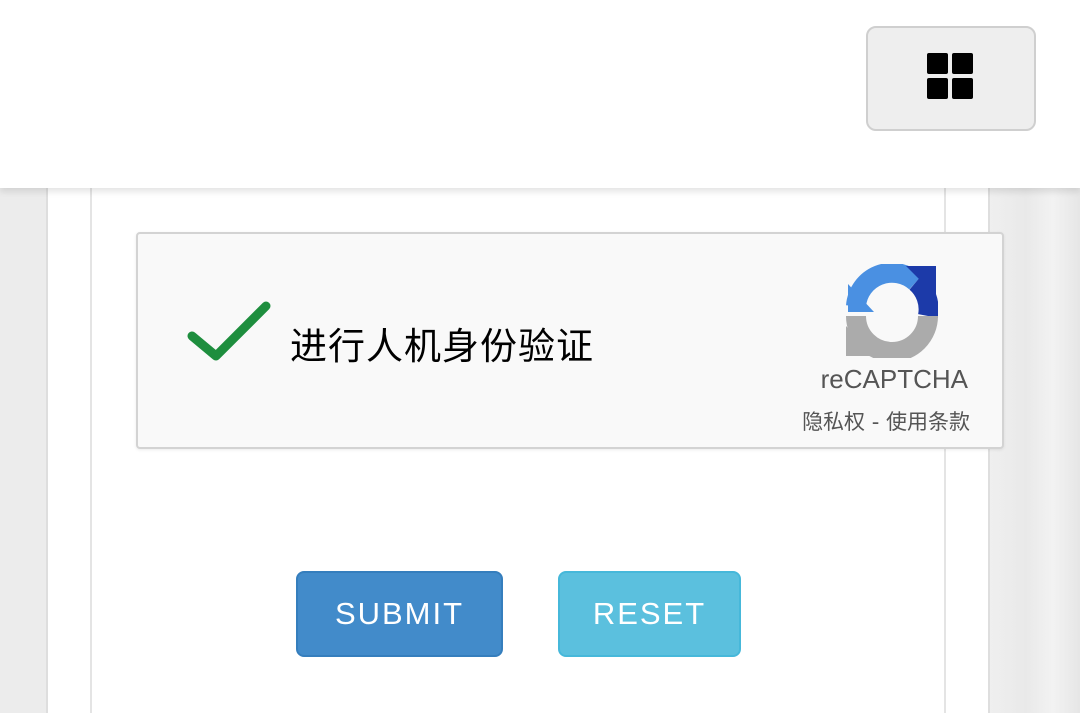 Image resolution: width=1080 pixels, height=713 pixels. I want to click on recaptcha-links: 隐私权 - 使用条款, so click(886, 421).